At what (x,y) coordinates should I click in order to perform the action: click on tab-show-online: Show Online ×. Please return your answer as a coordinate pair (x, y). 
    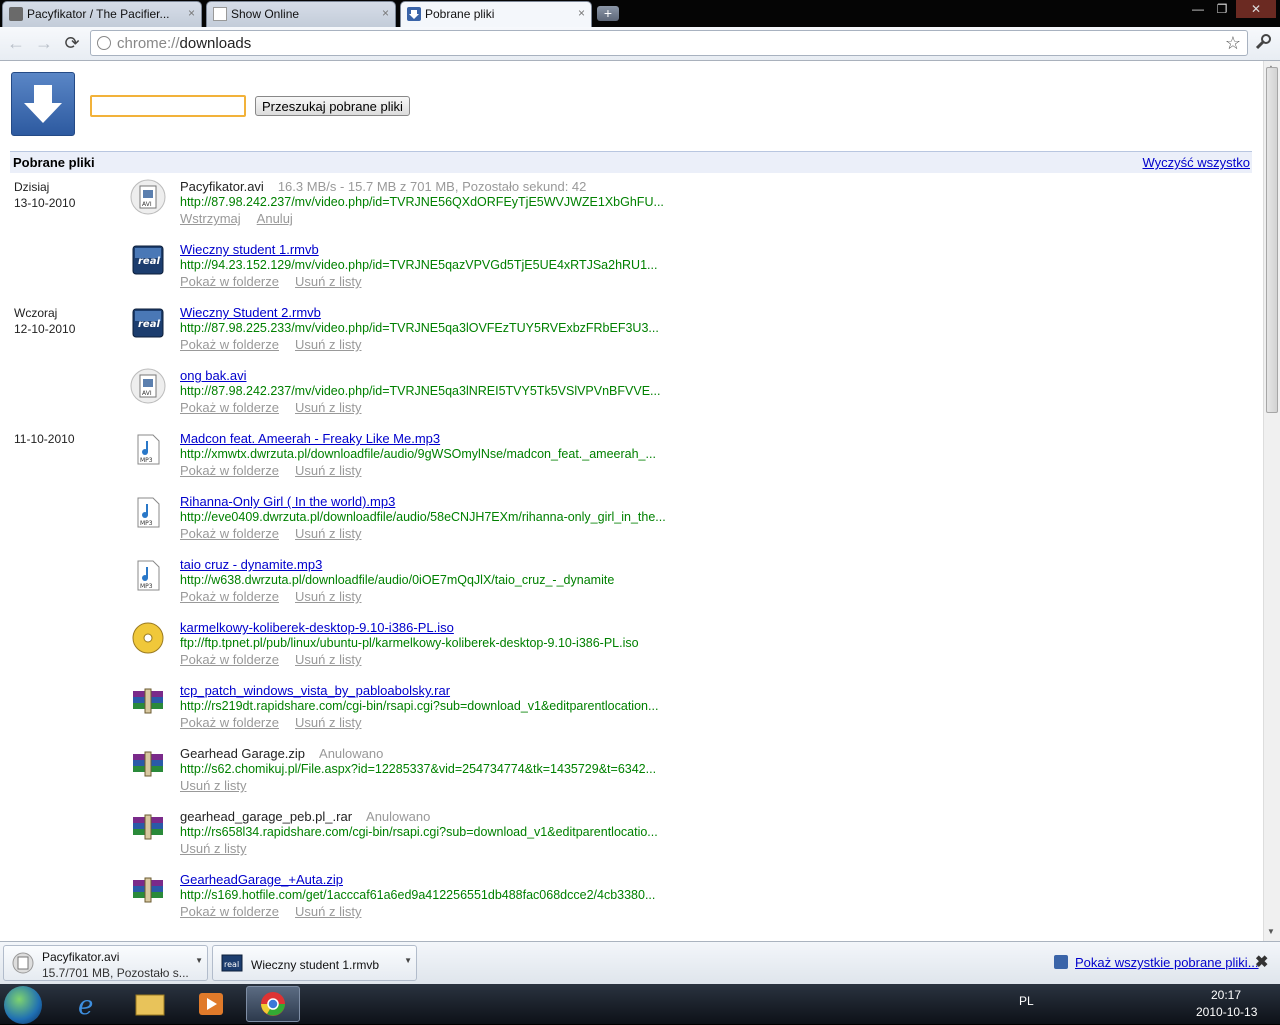
    Looking at the image, I should click on (301, 14).